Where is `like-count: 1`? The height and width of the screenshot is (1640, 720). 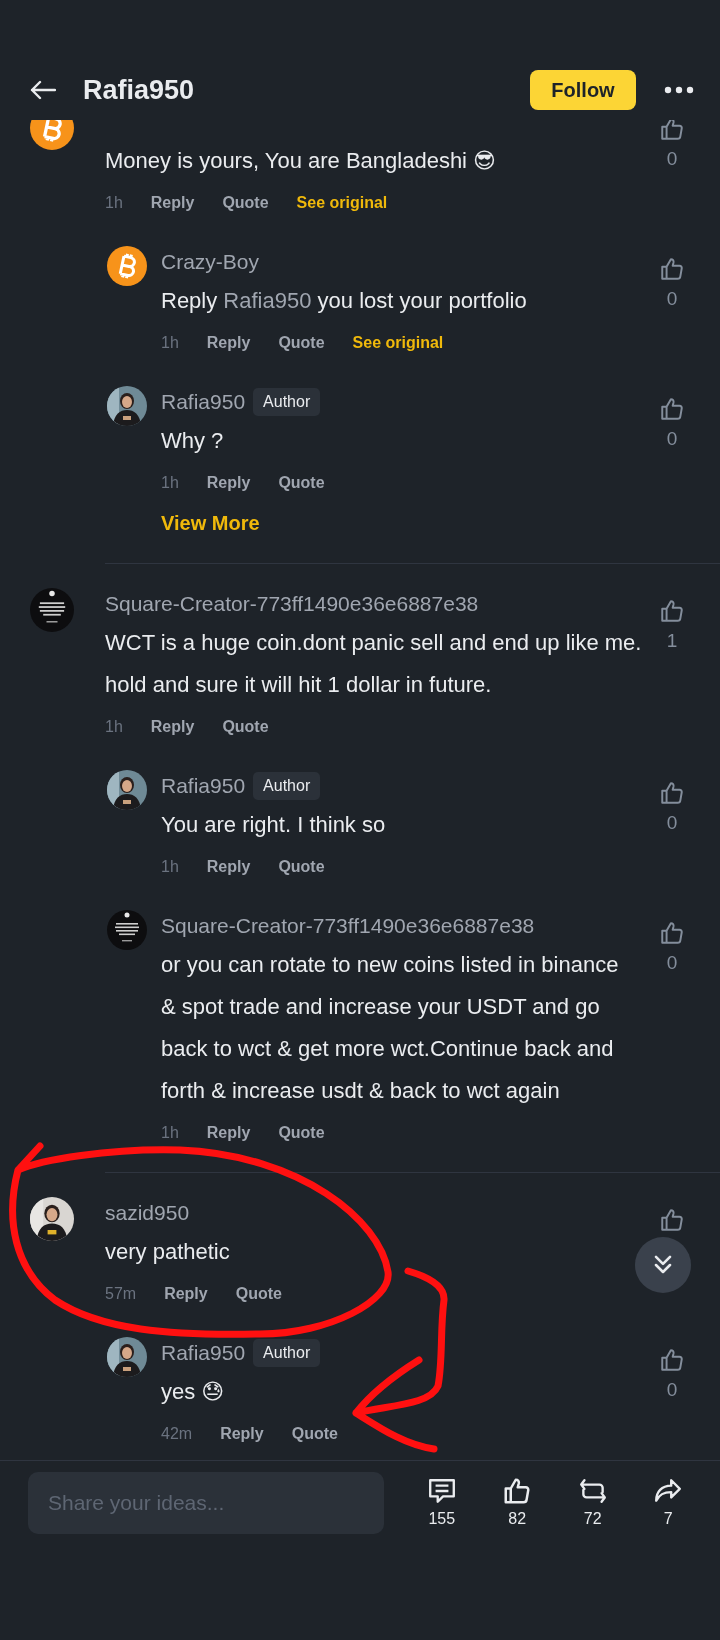
like-count: 1 is located at coordinates (672, 641).